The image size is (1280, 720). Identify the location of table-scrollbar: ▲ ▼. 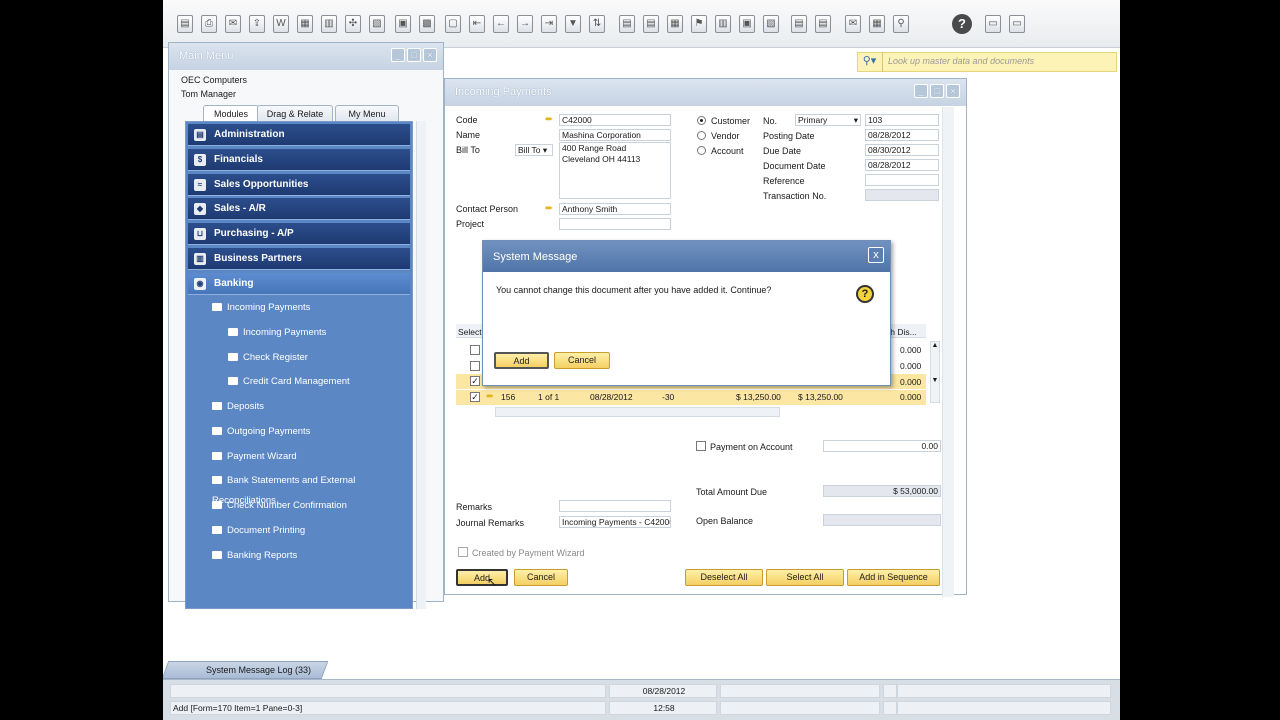
(935, 372).